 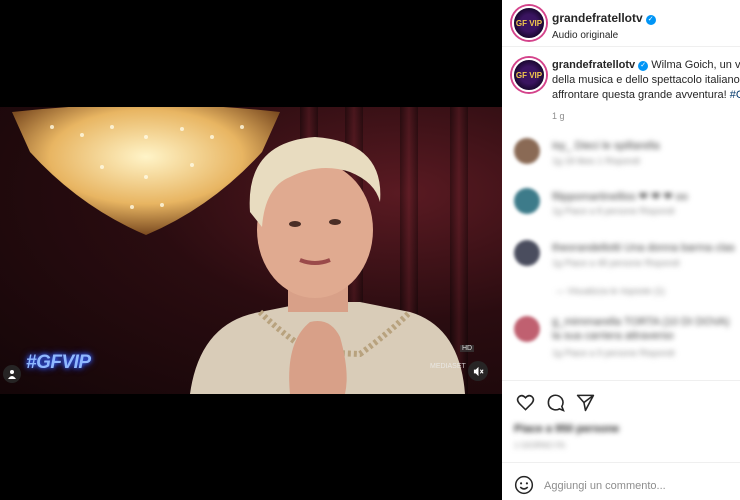 I want to click on post-date: 1 GIORNO FA, so click(x=540, y=445).